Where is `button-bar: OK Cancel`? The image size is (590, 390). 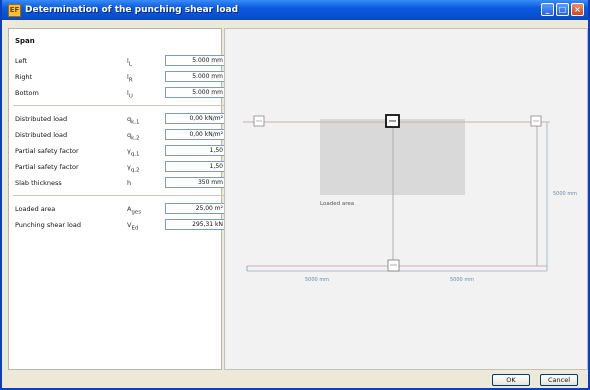
button-bar: OK Cancel is located at coordinates (295, 379).